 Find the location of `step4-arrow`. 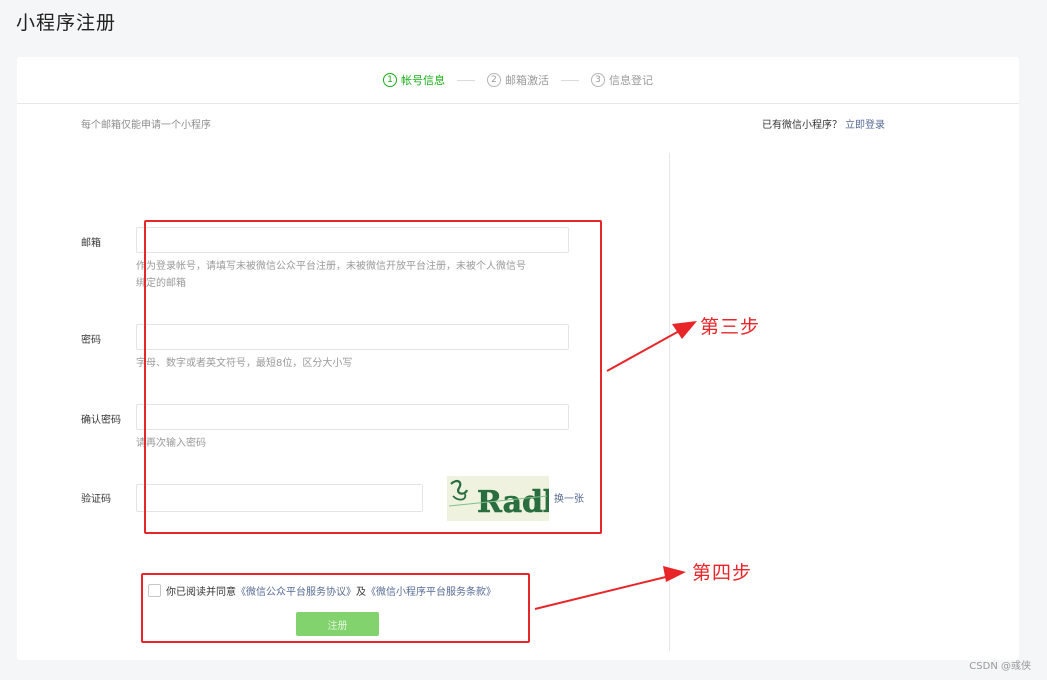

step4-arrow is located at coordinates (606, 591).